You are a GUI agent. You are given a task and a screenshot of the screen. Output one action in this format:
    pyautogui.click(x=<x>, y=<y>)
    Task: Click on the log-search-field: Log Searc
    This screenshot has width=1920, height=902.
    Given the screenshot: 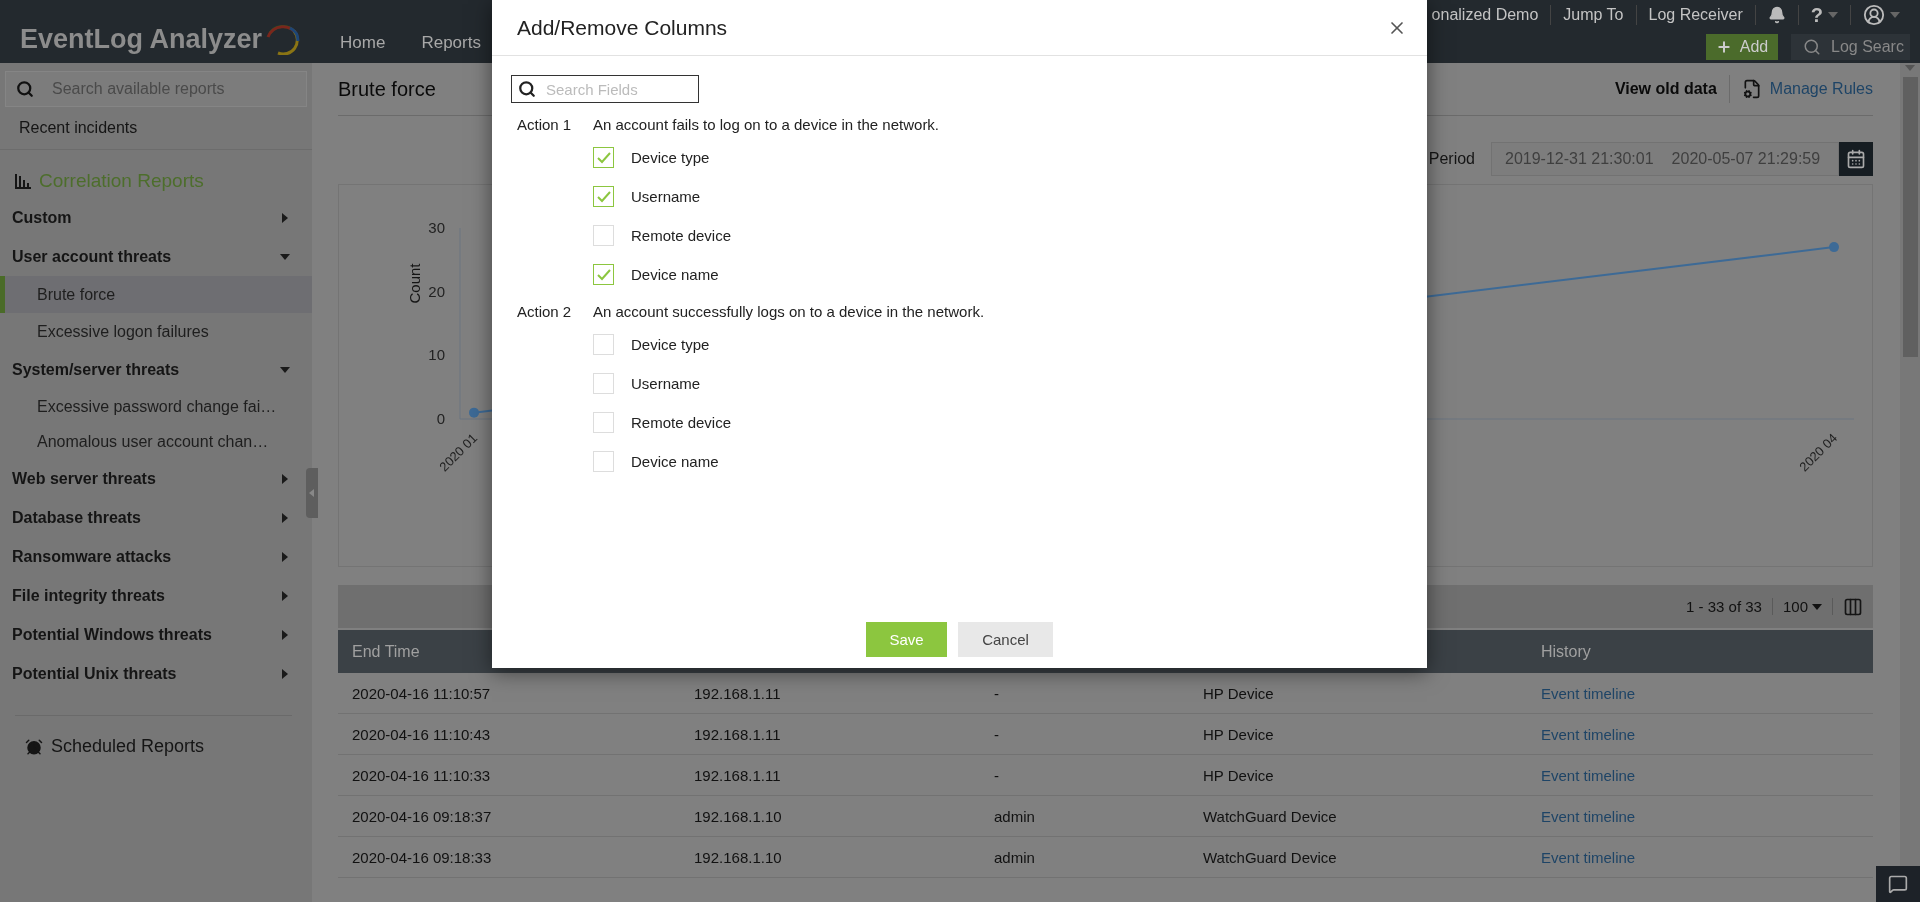 What is the action you would take?
    pyautogui.click(x=1850, y=46)
    